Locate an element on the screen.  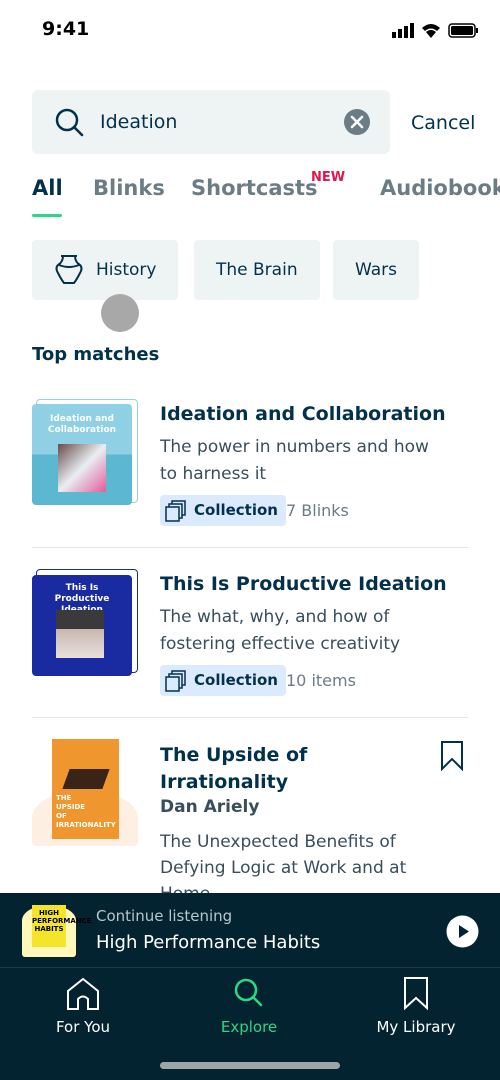
result-cover: This Is Productive Ideation is located at coordinates (82, 625).